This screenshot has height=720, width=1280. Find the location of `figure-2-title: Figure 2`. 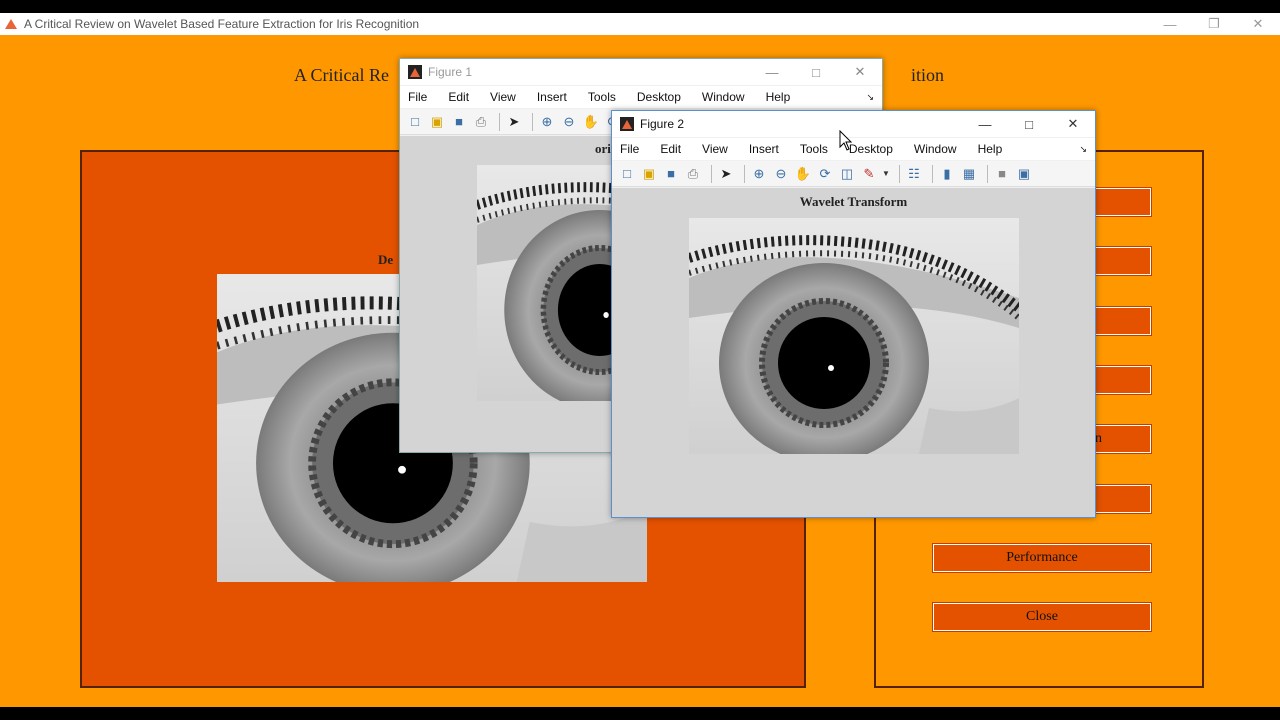

figure-2-title: Figure 2 is located at coordinates (662, 124).